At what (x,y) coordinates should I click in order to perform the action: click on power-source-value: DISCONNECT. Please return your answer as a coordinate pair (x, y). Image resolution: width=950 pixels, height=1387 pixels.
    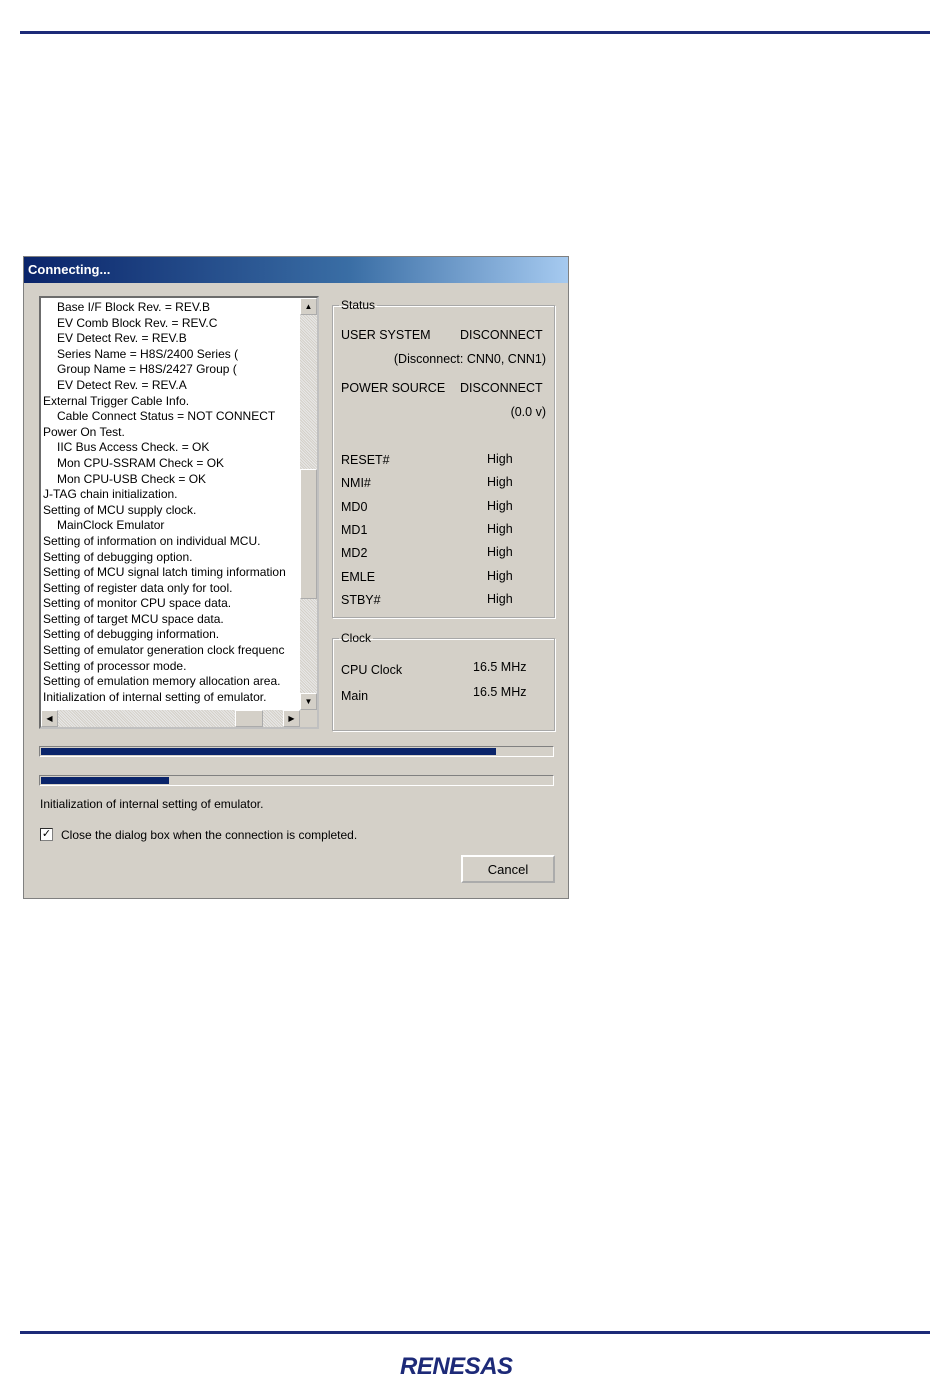
    Looking at the image, I should click on (501, 388).